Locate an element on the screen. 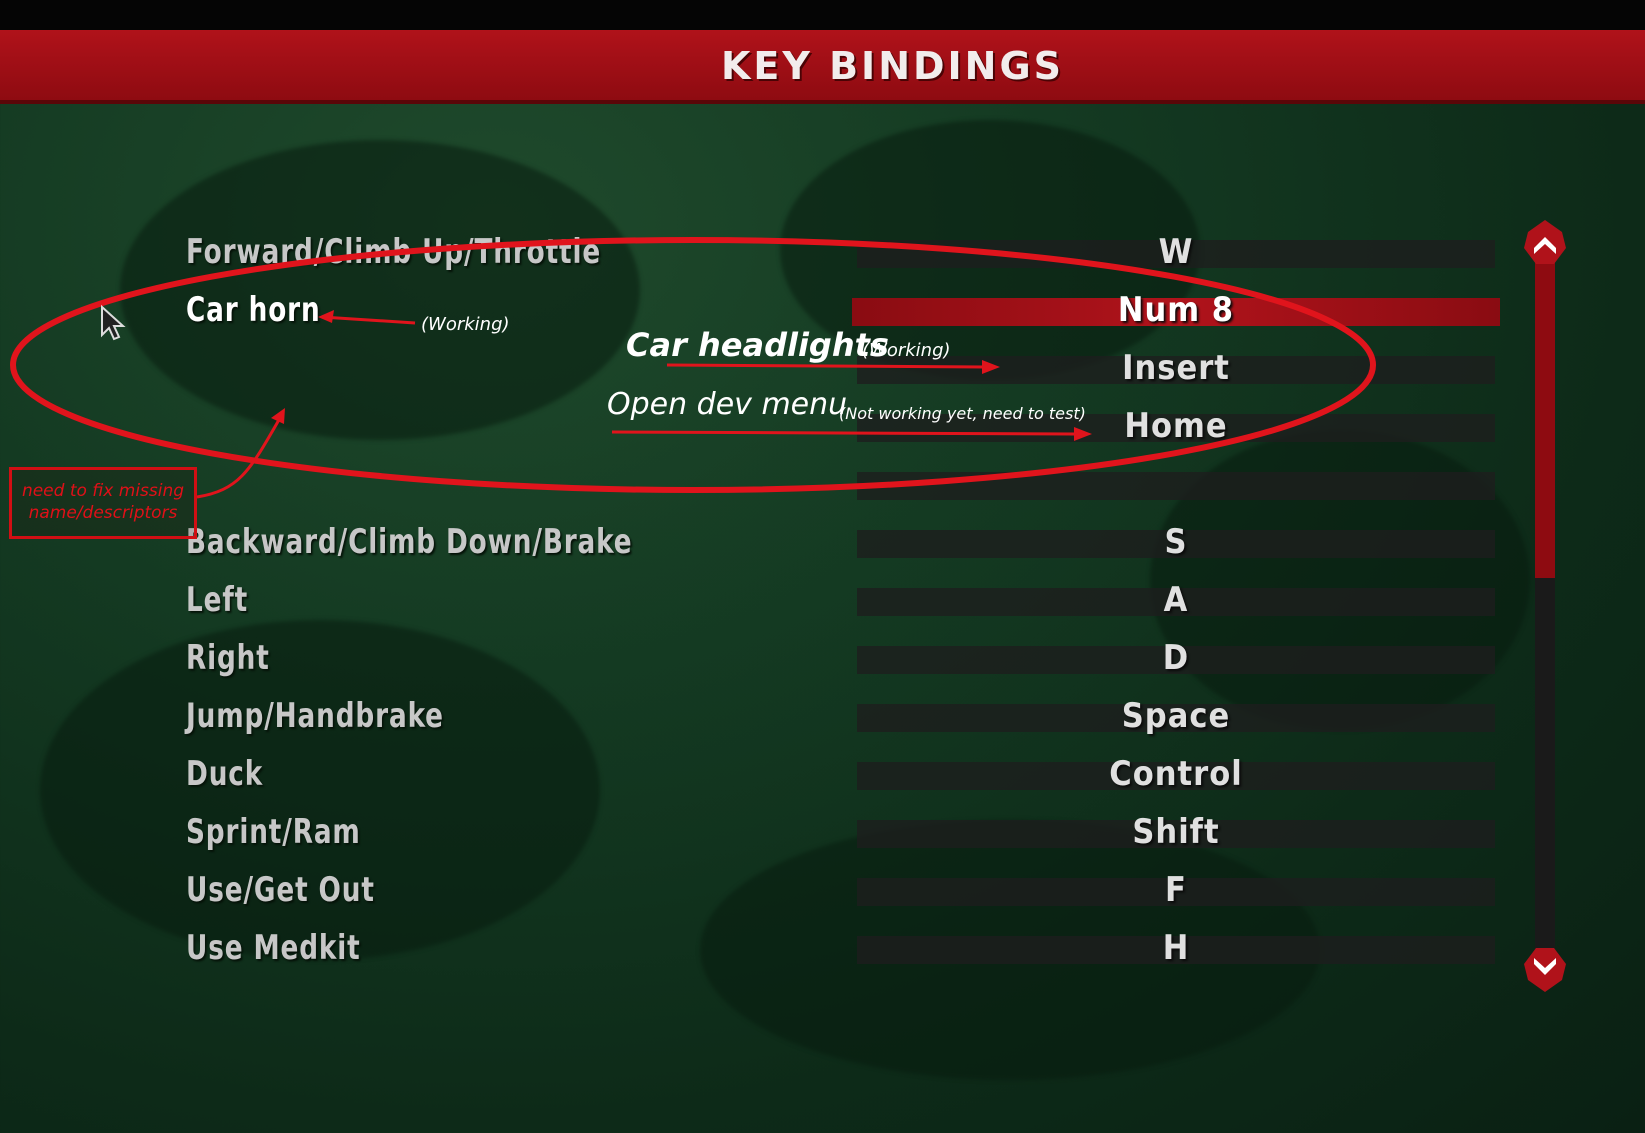 This screenshot has width=1645, height=1133. dev-menu-annotation: Open dev menu is located at coordinates (727, 404).